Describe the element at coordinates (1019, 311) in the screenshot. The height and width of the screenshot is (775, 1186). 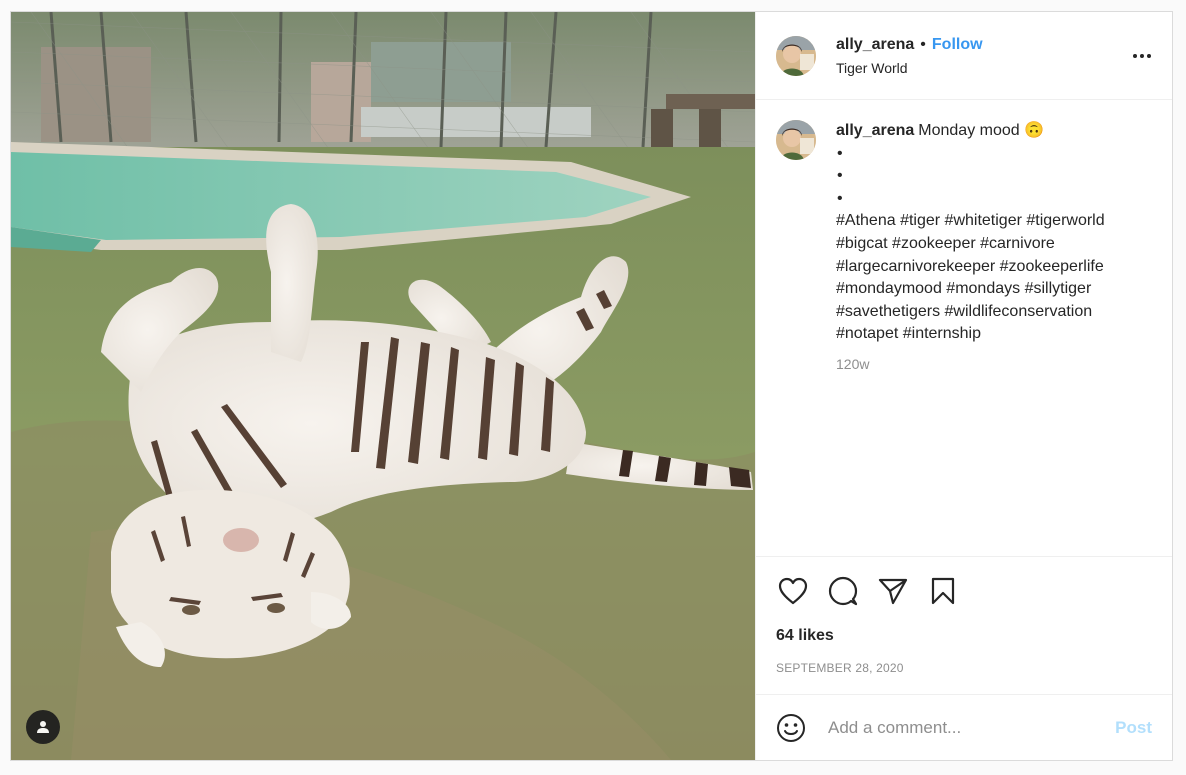
I see `hashtag-link: #wildlifeconservation` at that location.